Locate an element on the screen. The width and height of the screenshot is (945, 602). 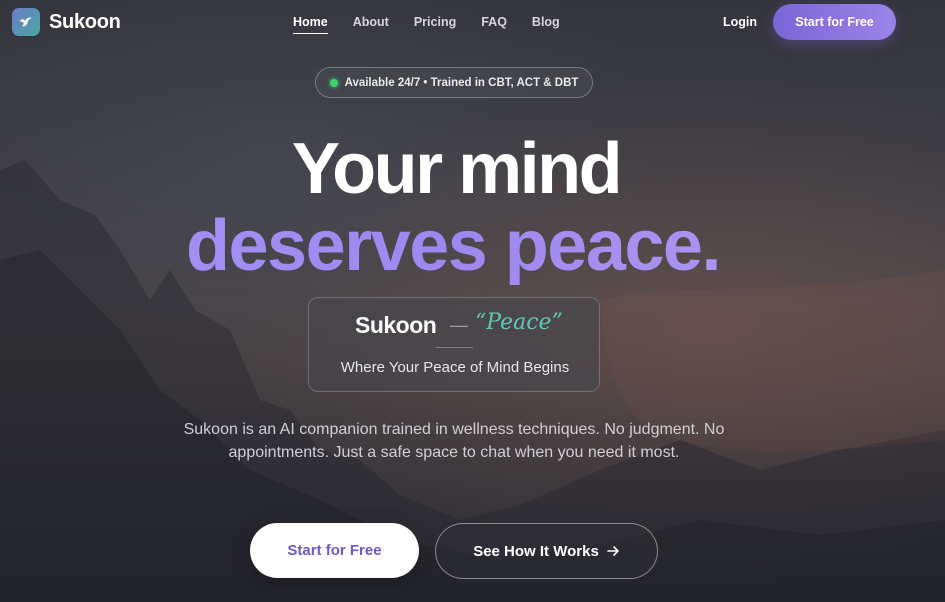
nav-start-free-button: Start for Free is located at coordinates (834, 22).